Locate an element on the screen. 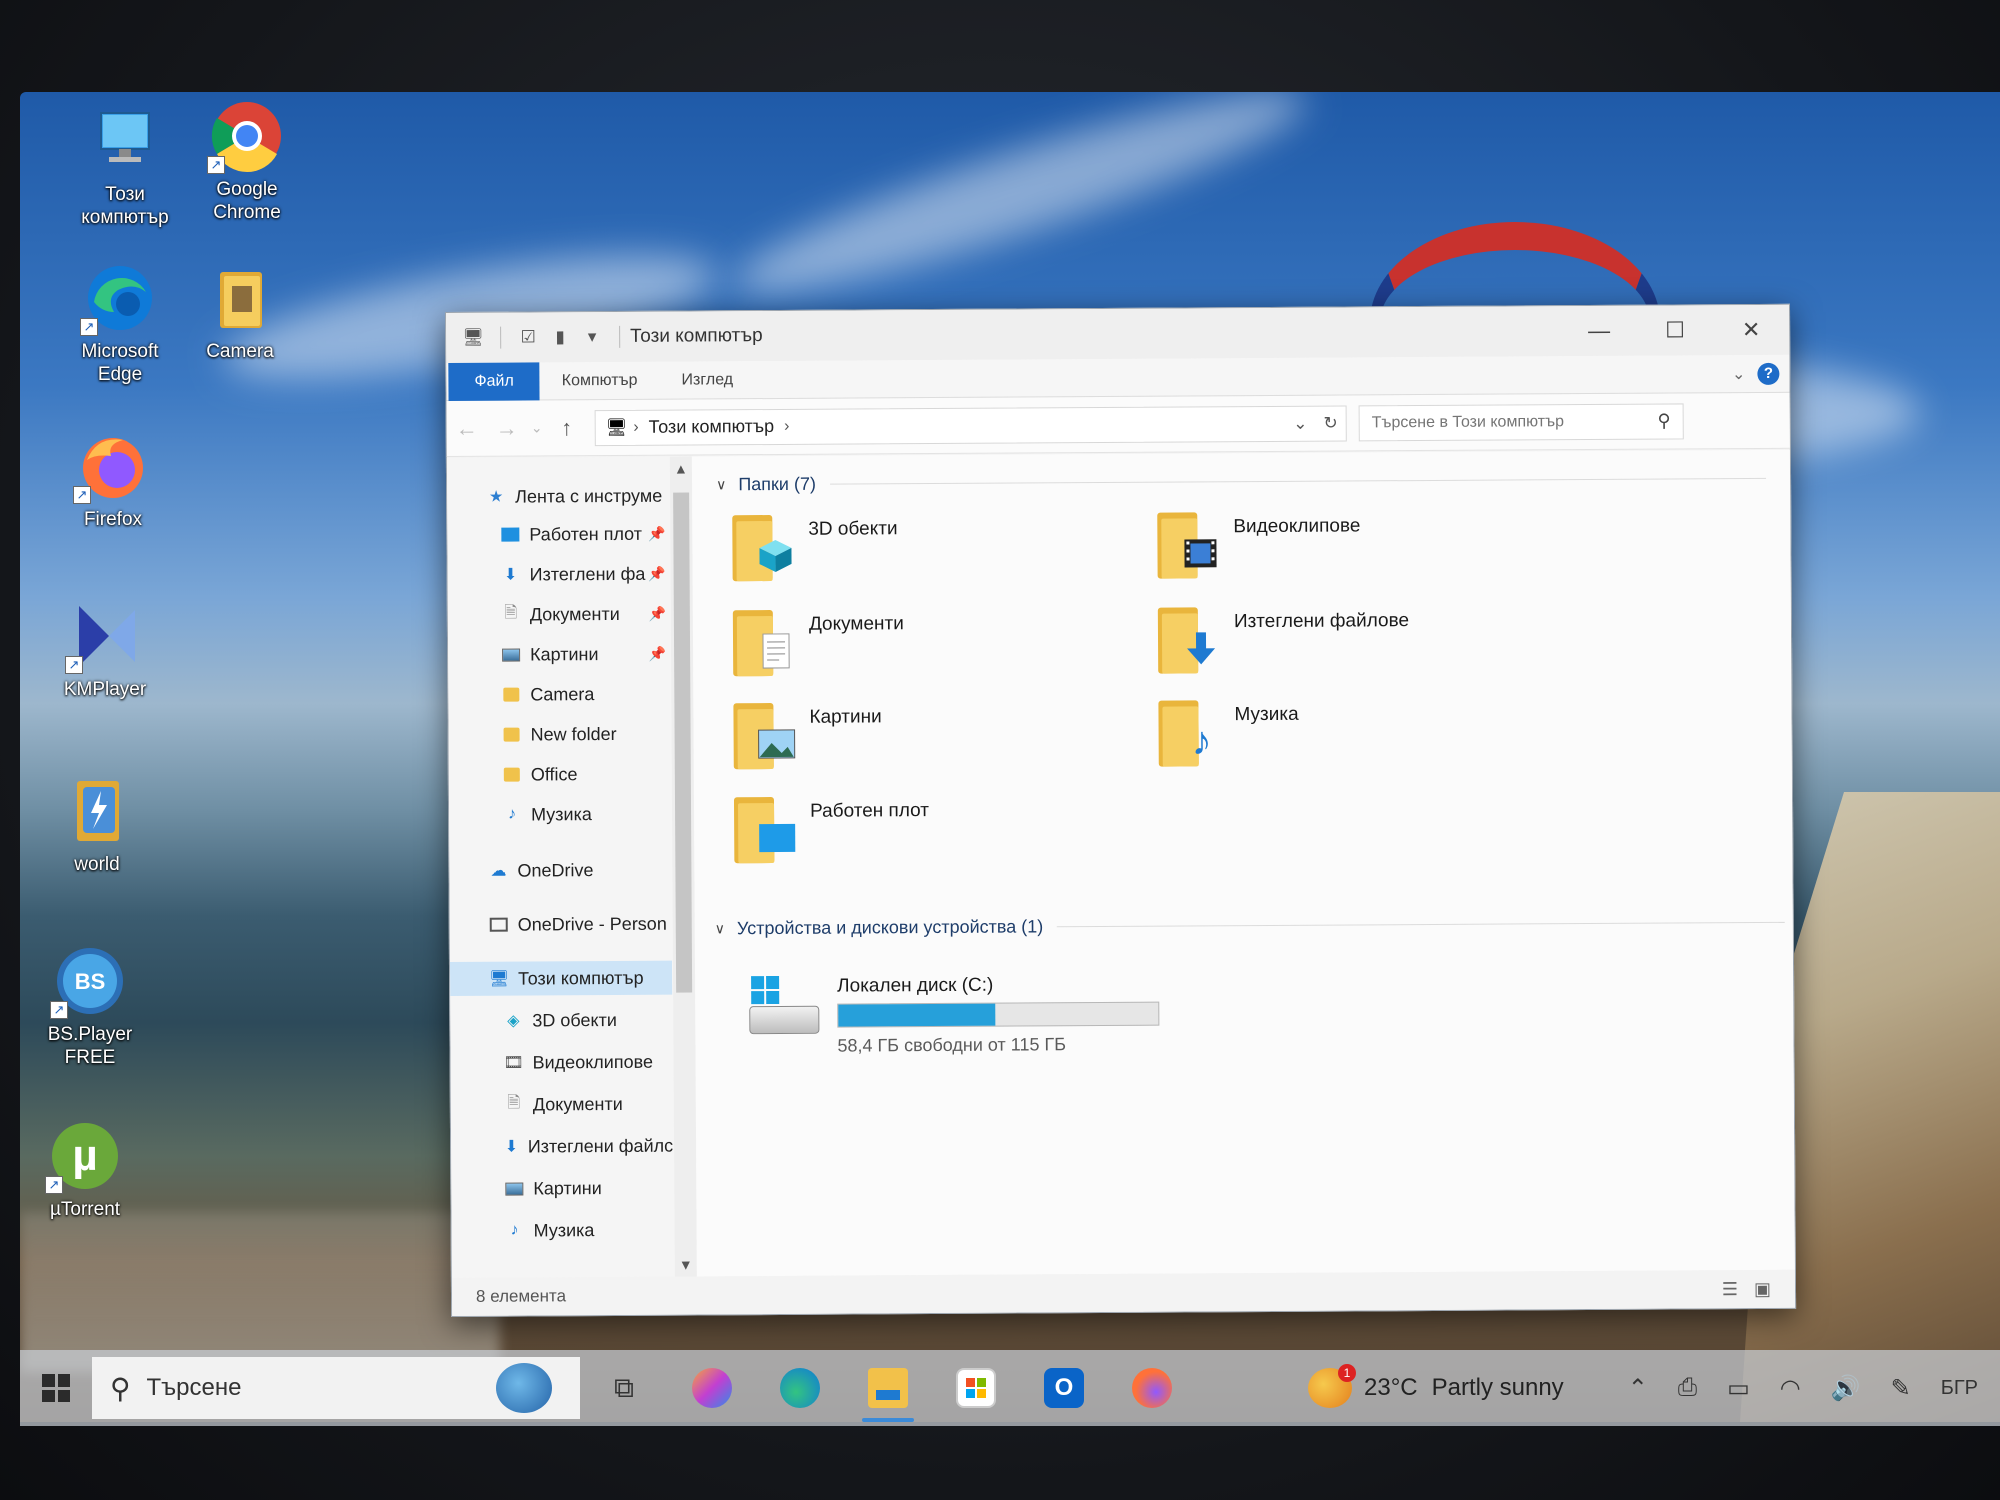 The height and width of the screenshot is (1500, 2000). folder-downloads: Изтеглени файлове is located at coordinates (1283, 638).